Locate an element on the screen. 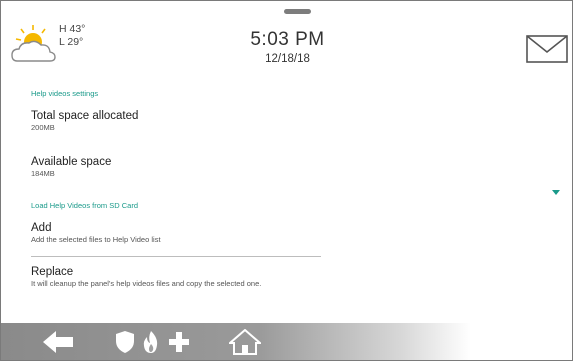 The height and width of the screenshot is (361, 573). home-icon is located at coordinates (245, 344).